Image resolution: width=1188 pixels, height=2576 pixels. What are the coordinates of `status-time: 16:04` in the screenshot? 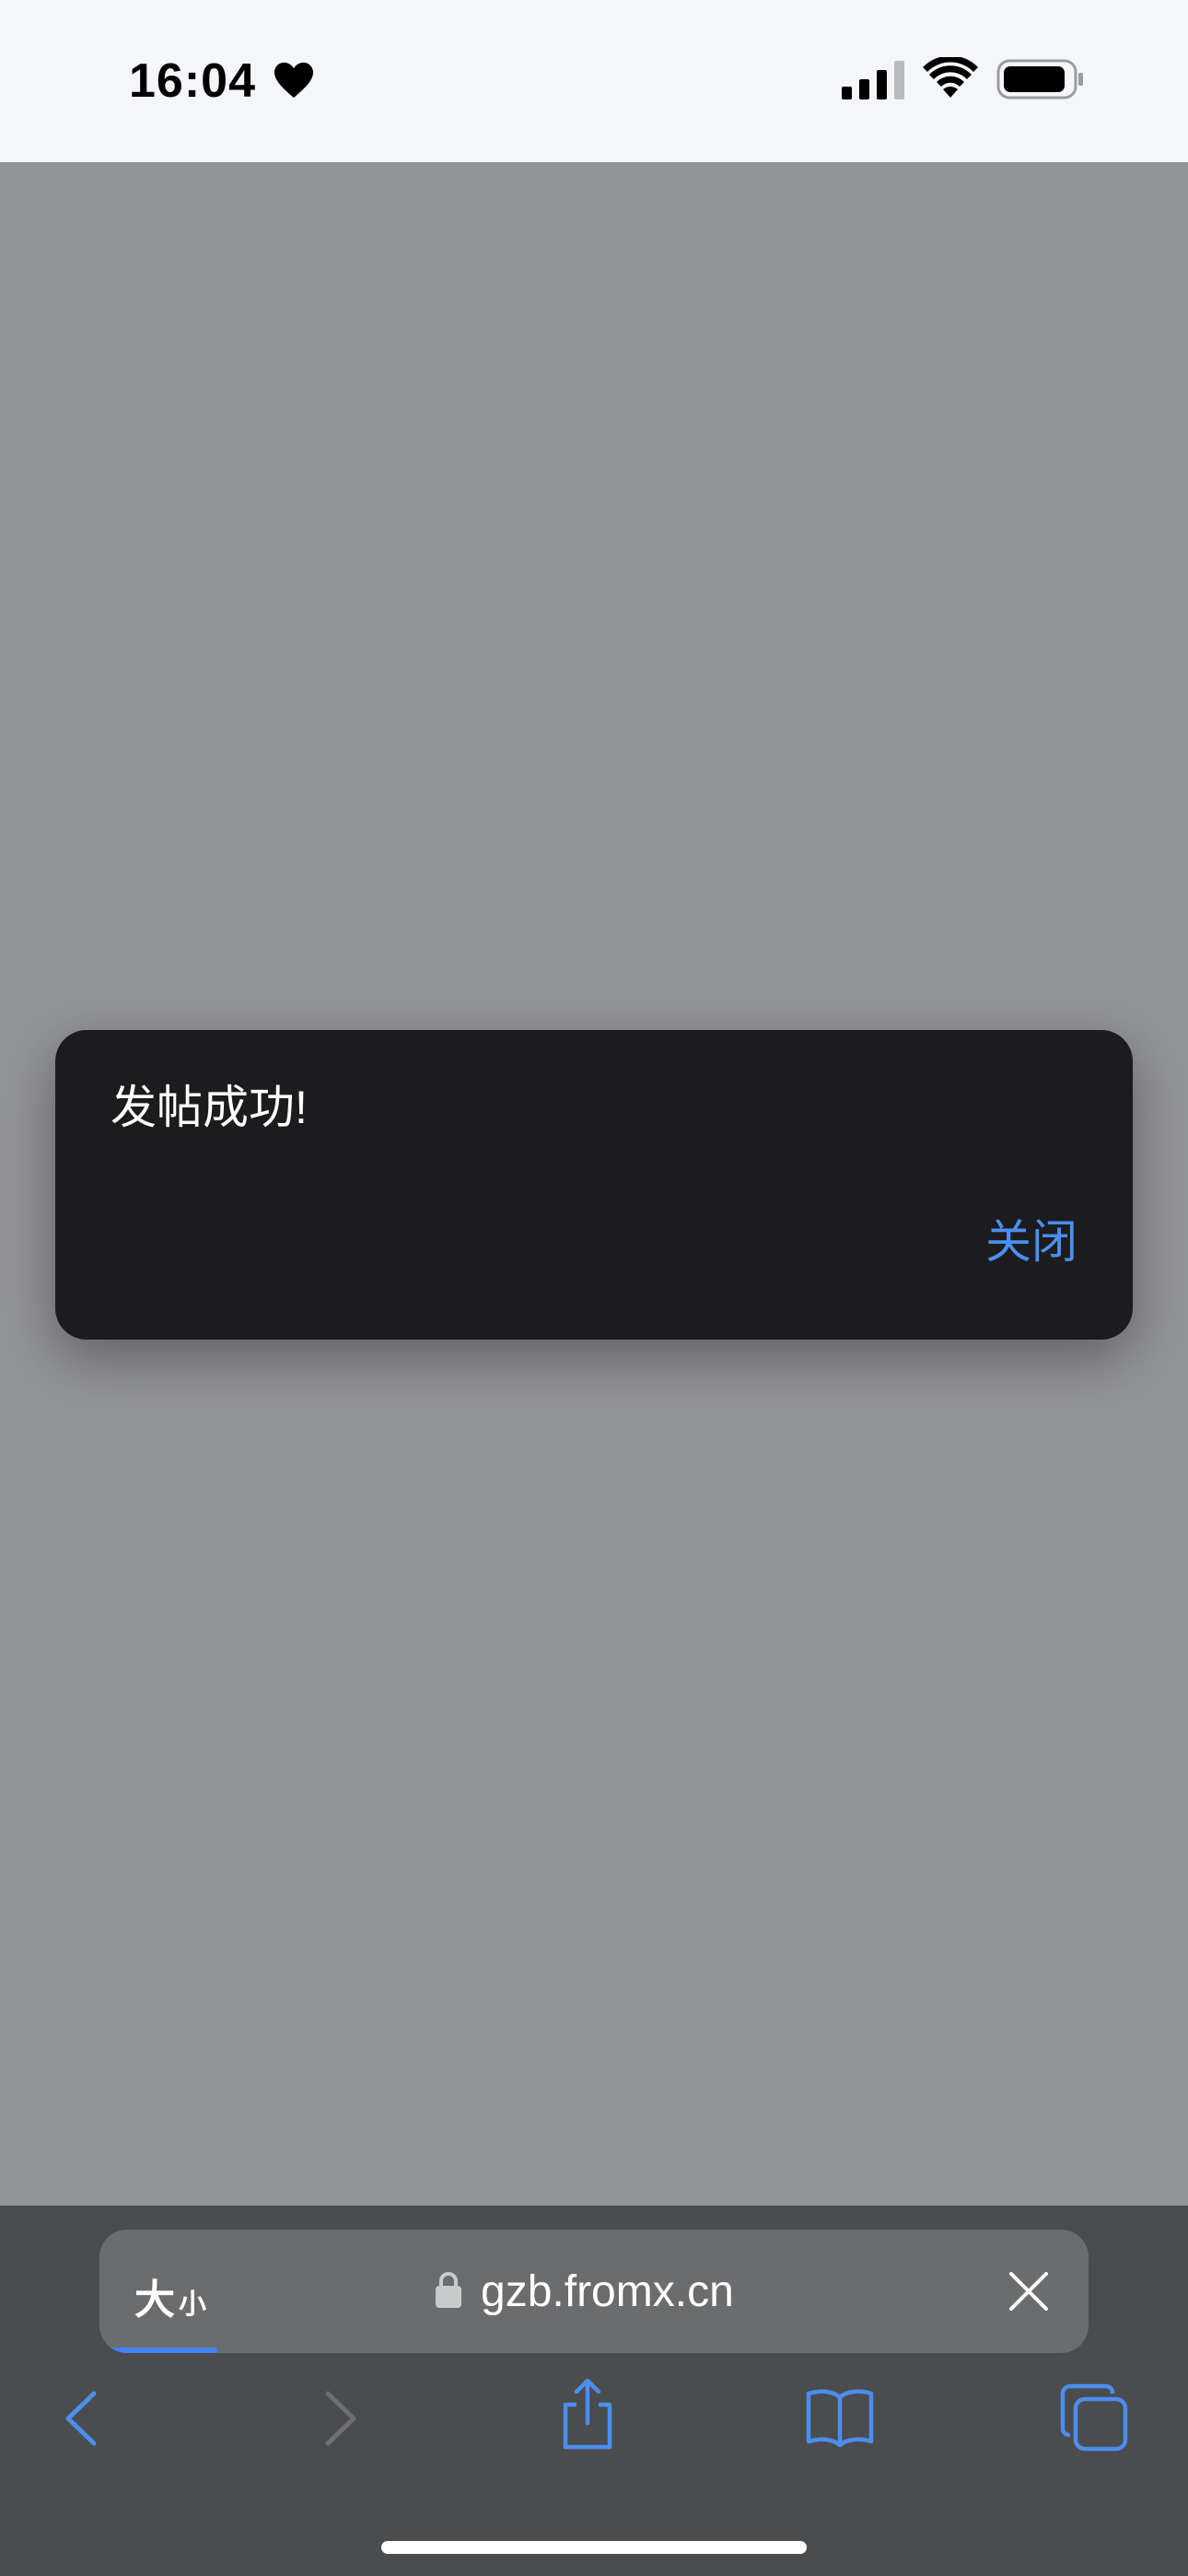 It's located at (192, 81).